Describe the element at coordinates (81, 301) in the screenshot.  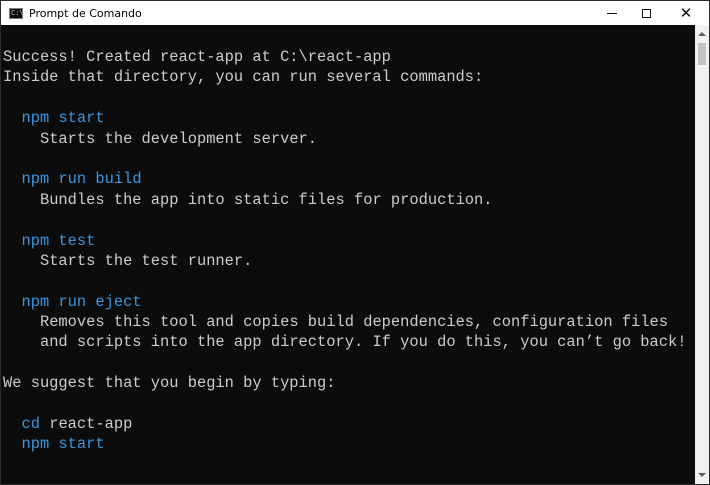
I see `command-text: npm run eject` at that location.